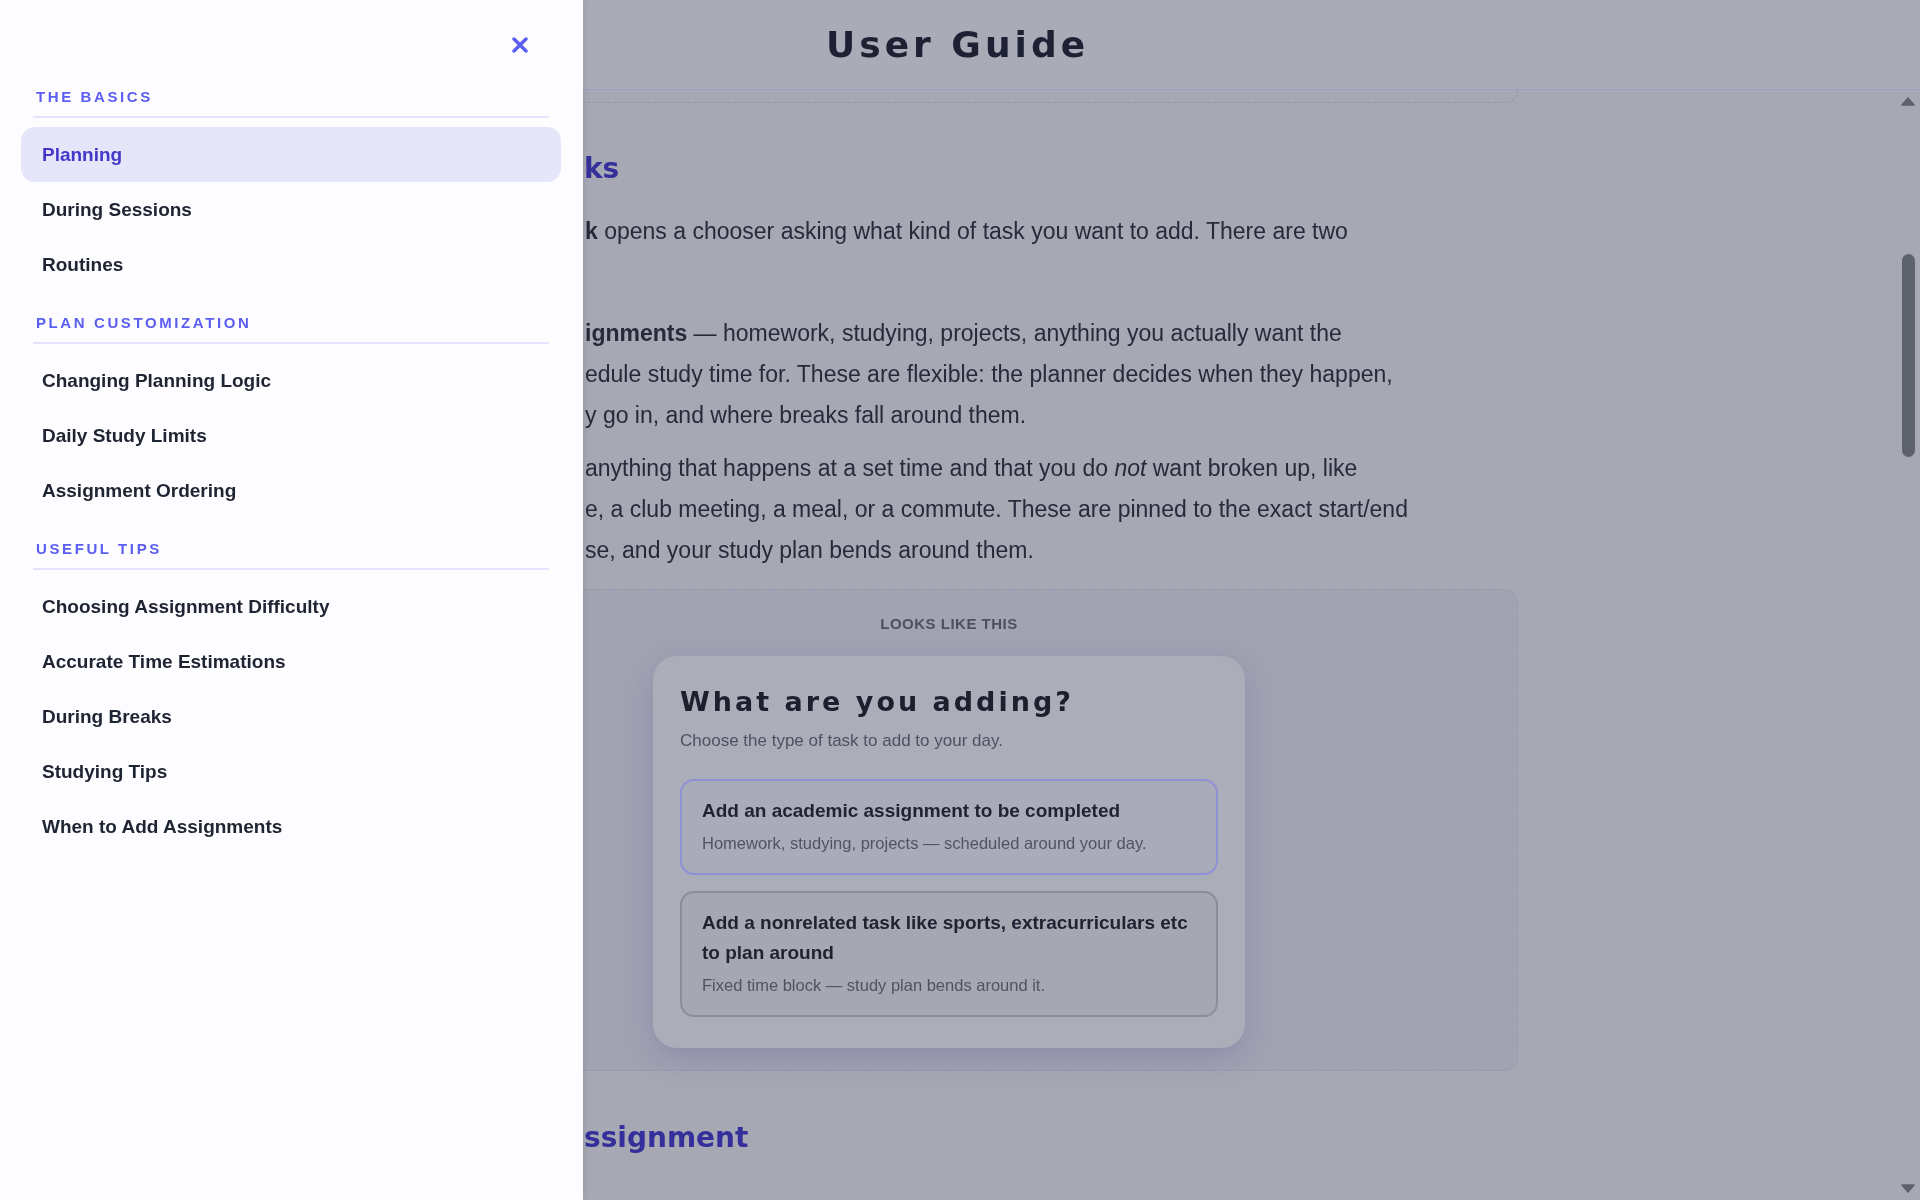 This screenshot has height=1200, width=1920. Describe the element at coordinates (94, 97) in the screenshot. I see `section-label: THE BASICS` at that location.